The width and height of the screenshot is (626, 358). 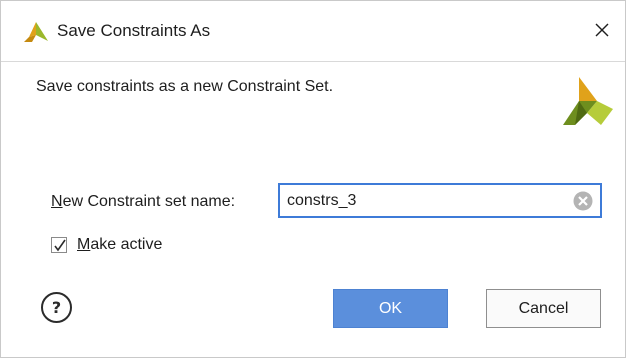 What do you see at coordinates (583, 201) in the screenshot?
I see `clear-icon` at bounding box center [583, 201].